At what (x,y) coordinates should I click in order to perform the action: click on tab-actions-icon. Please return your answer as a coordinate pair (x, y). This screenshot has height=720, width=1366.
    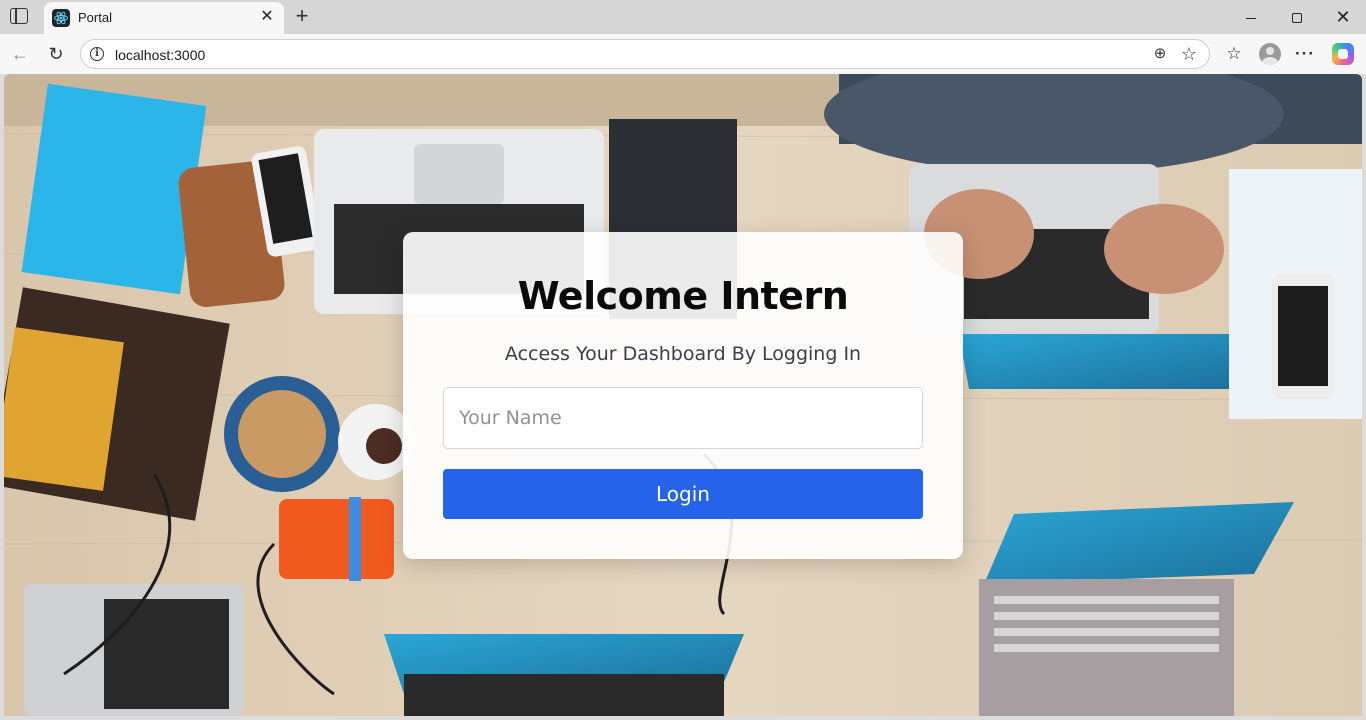
    Looking at the image, I should click on (19, 16).